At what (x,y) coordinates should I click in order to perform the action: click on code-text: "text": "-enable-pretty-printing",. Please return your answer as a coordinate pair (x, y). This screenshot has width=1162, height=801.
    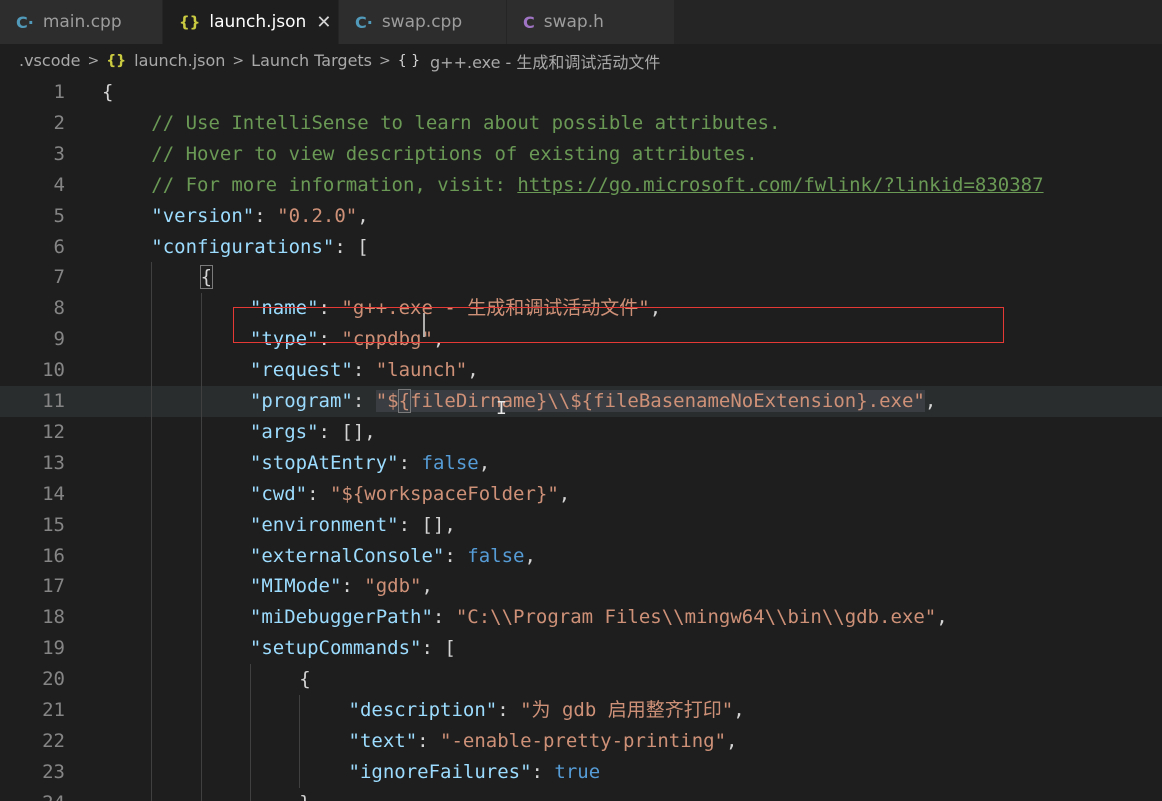
    Looking at the image, I should click on (543, 741).